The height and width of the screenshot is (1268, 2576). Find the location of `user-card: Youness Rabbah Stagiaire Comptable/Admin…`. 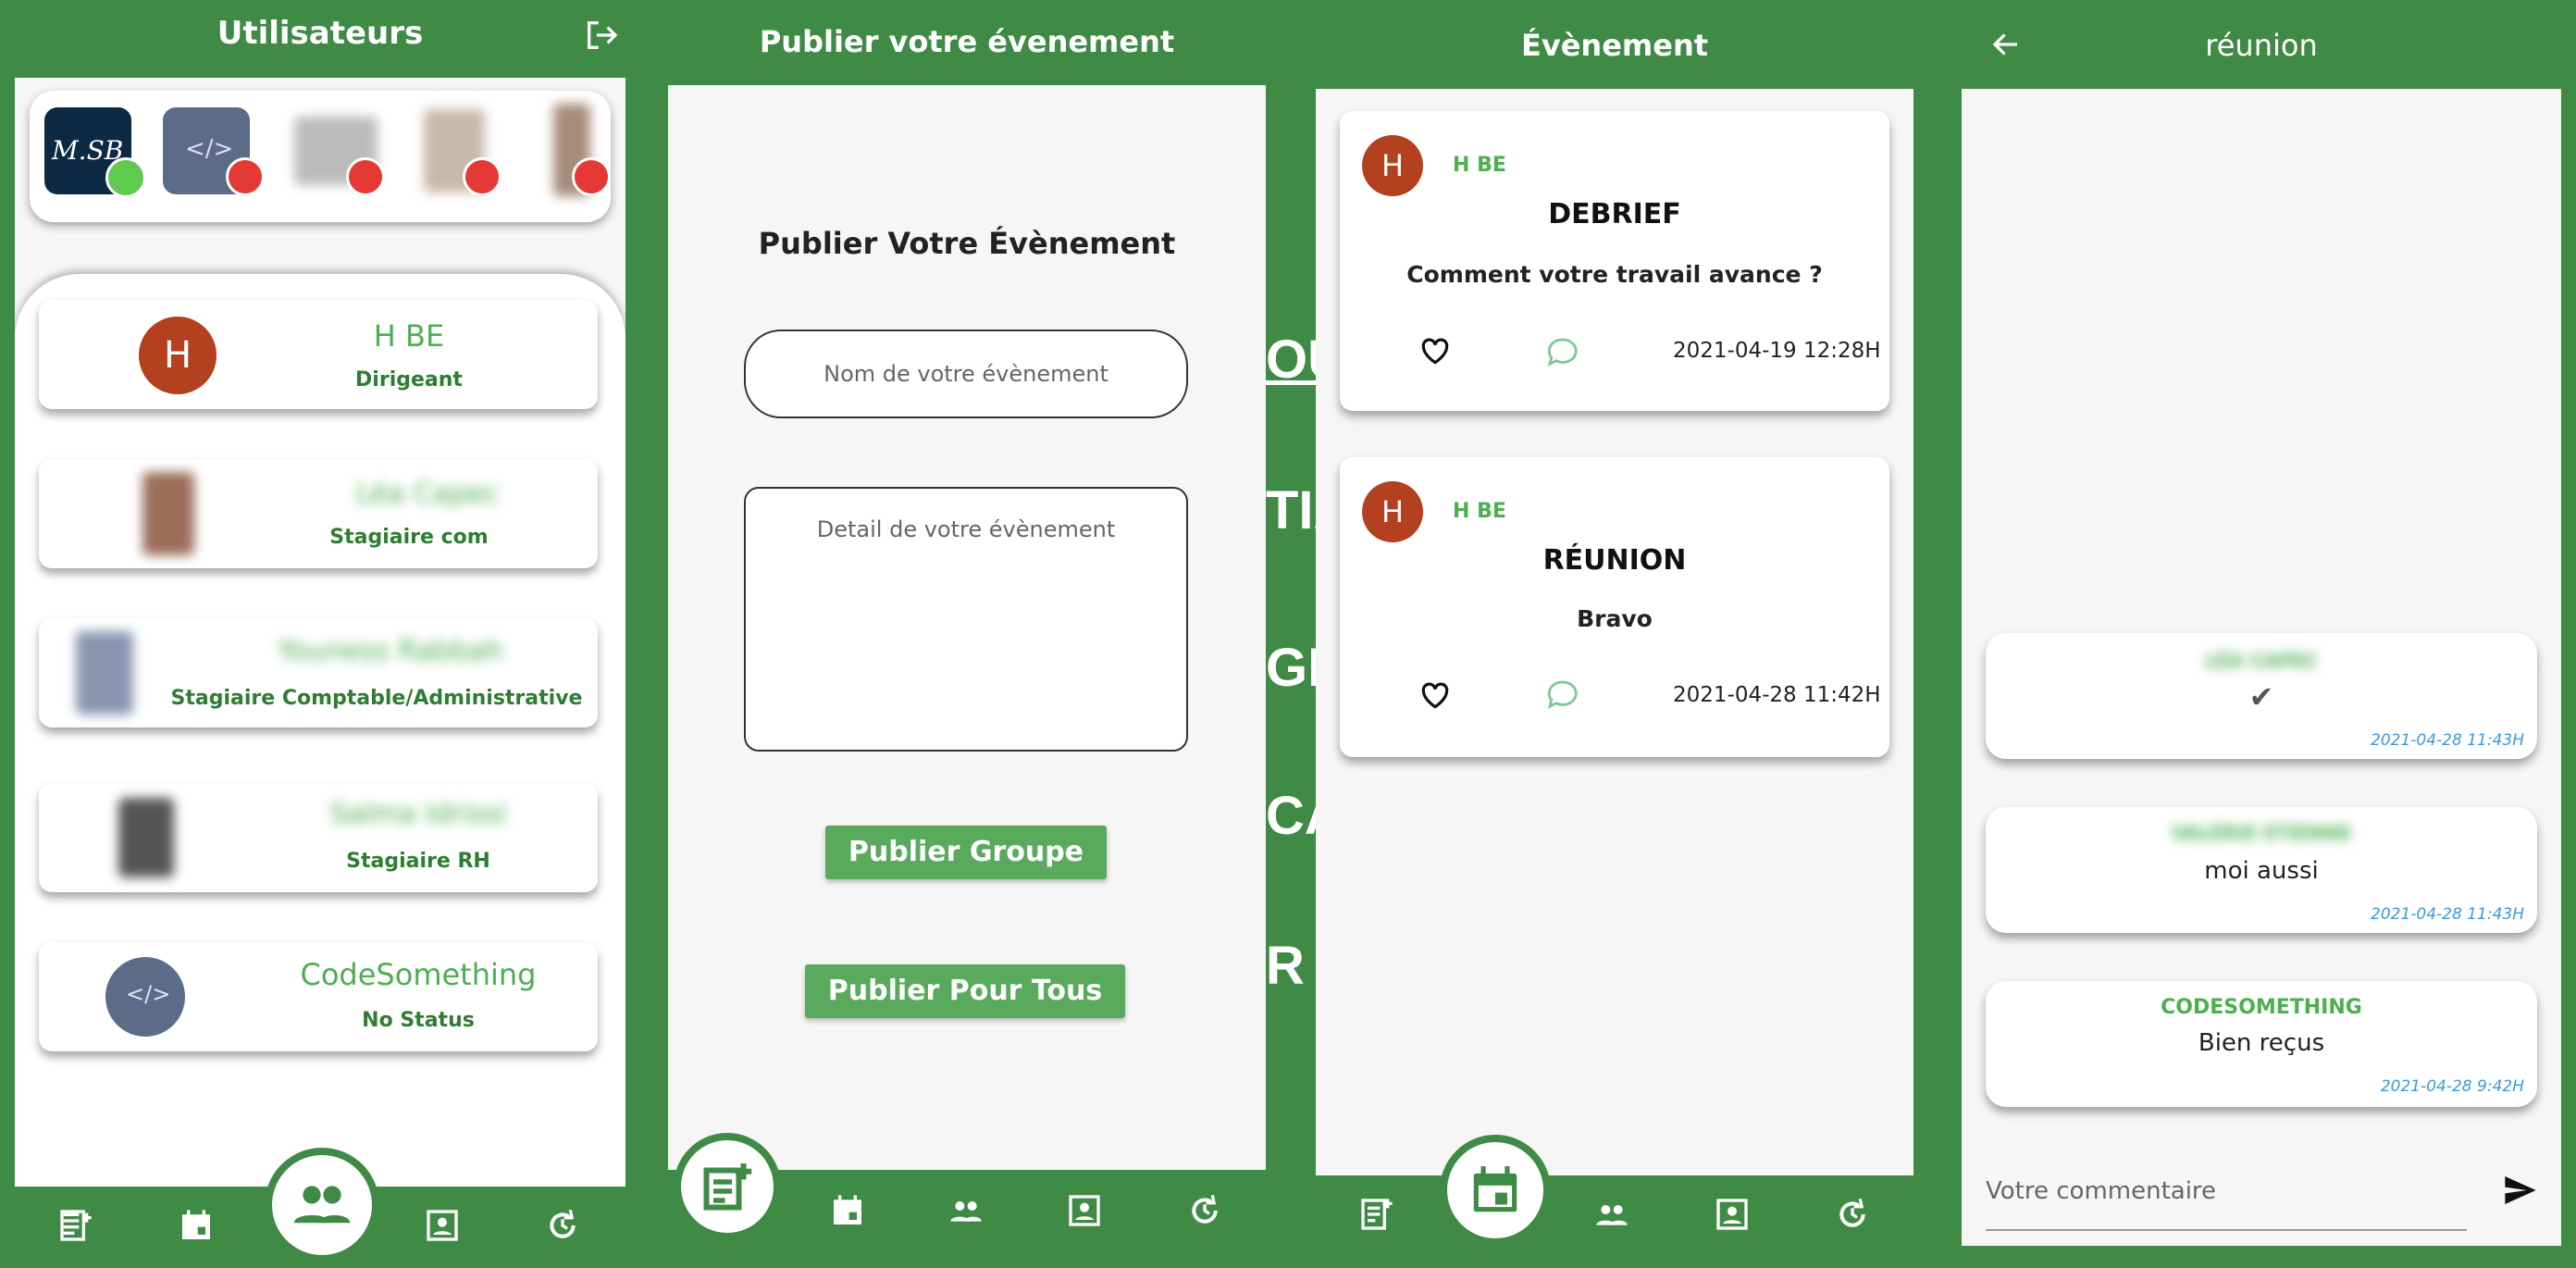

user-card: Youness Rabbah Stagiaire Comptable/Admin… is located at coordinates (318, 672).